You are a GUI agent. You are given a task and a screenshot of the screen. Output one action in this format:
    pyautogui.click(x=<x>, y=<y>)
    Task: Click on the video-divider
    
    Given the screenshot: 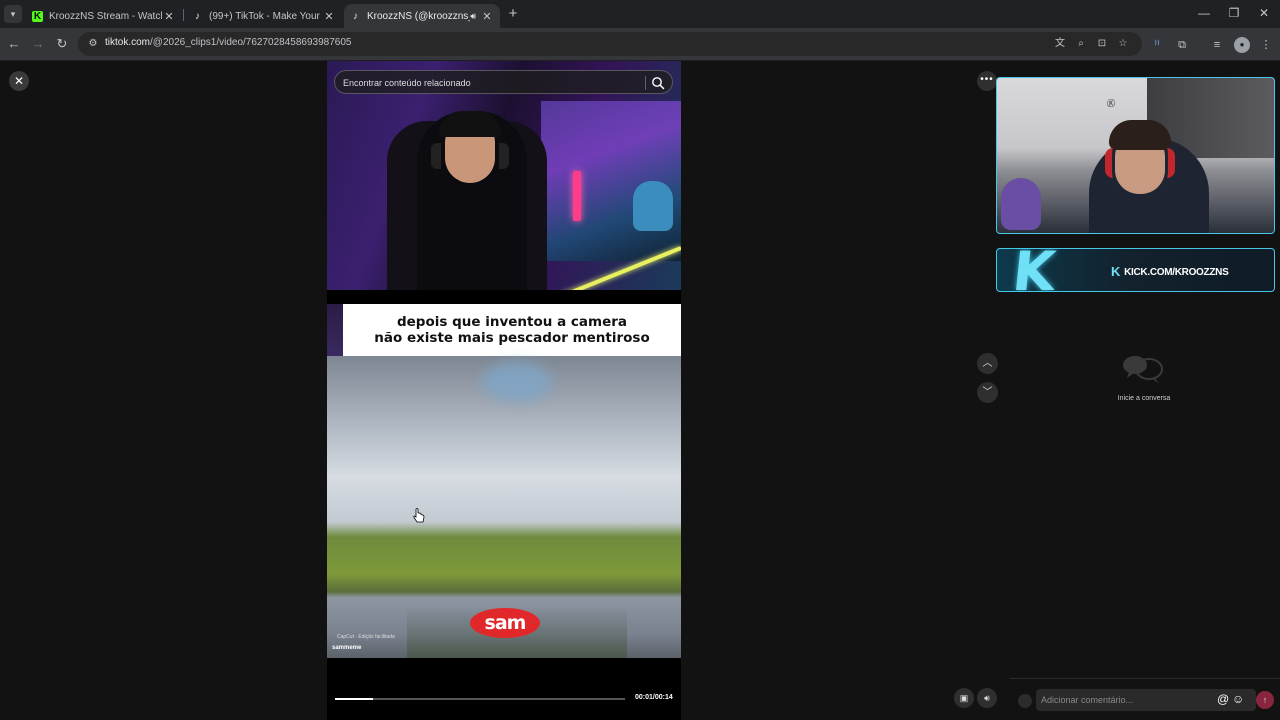 What is the action you would take?
    pyautogui.click(x=504, y=297)
    